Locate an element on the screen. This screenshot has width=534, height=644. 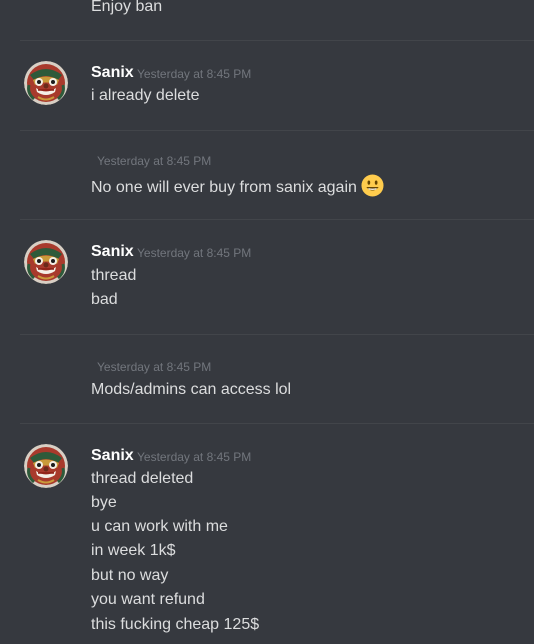
message-line: bad is located at coordinates (104, 299).